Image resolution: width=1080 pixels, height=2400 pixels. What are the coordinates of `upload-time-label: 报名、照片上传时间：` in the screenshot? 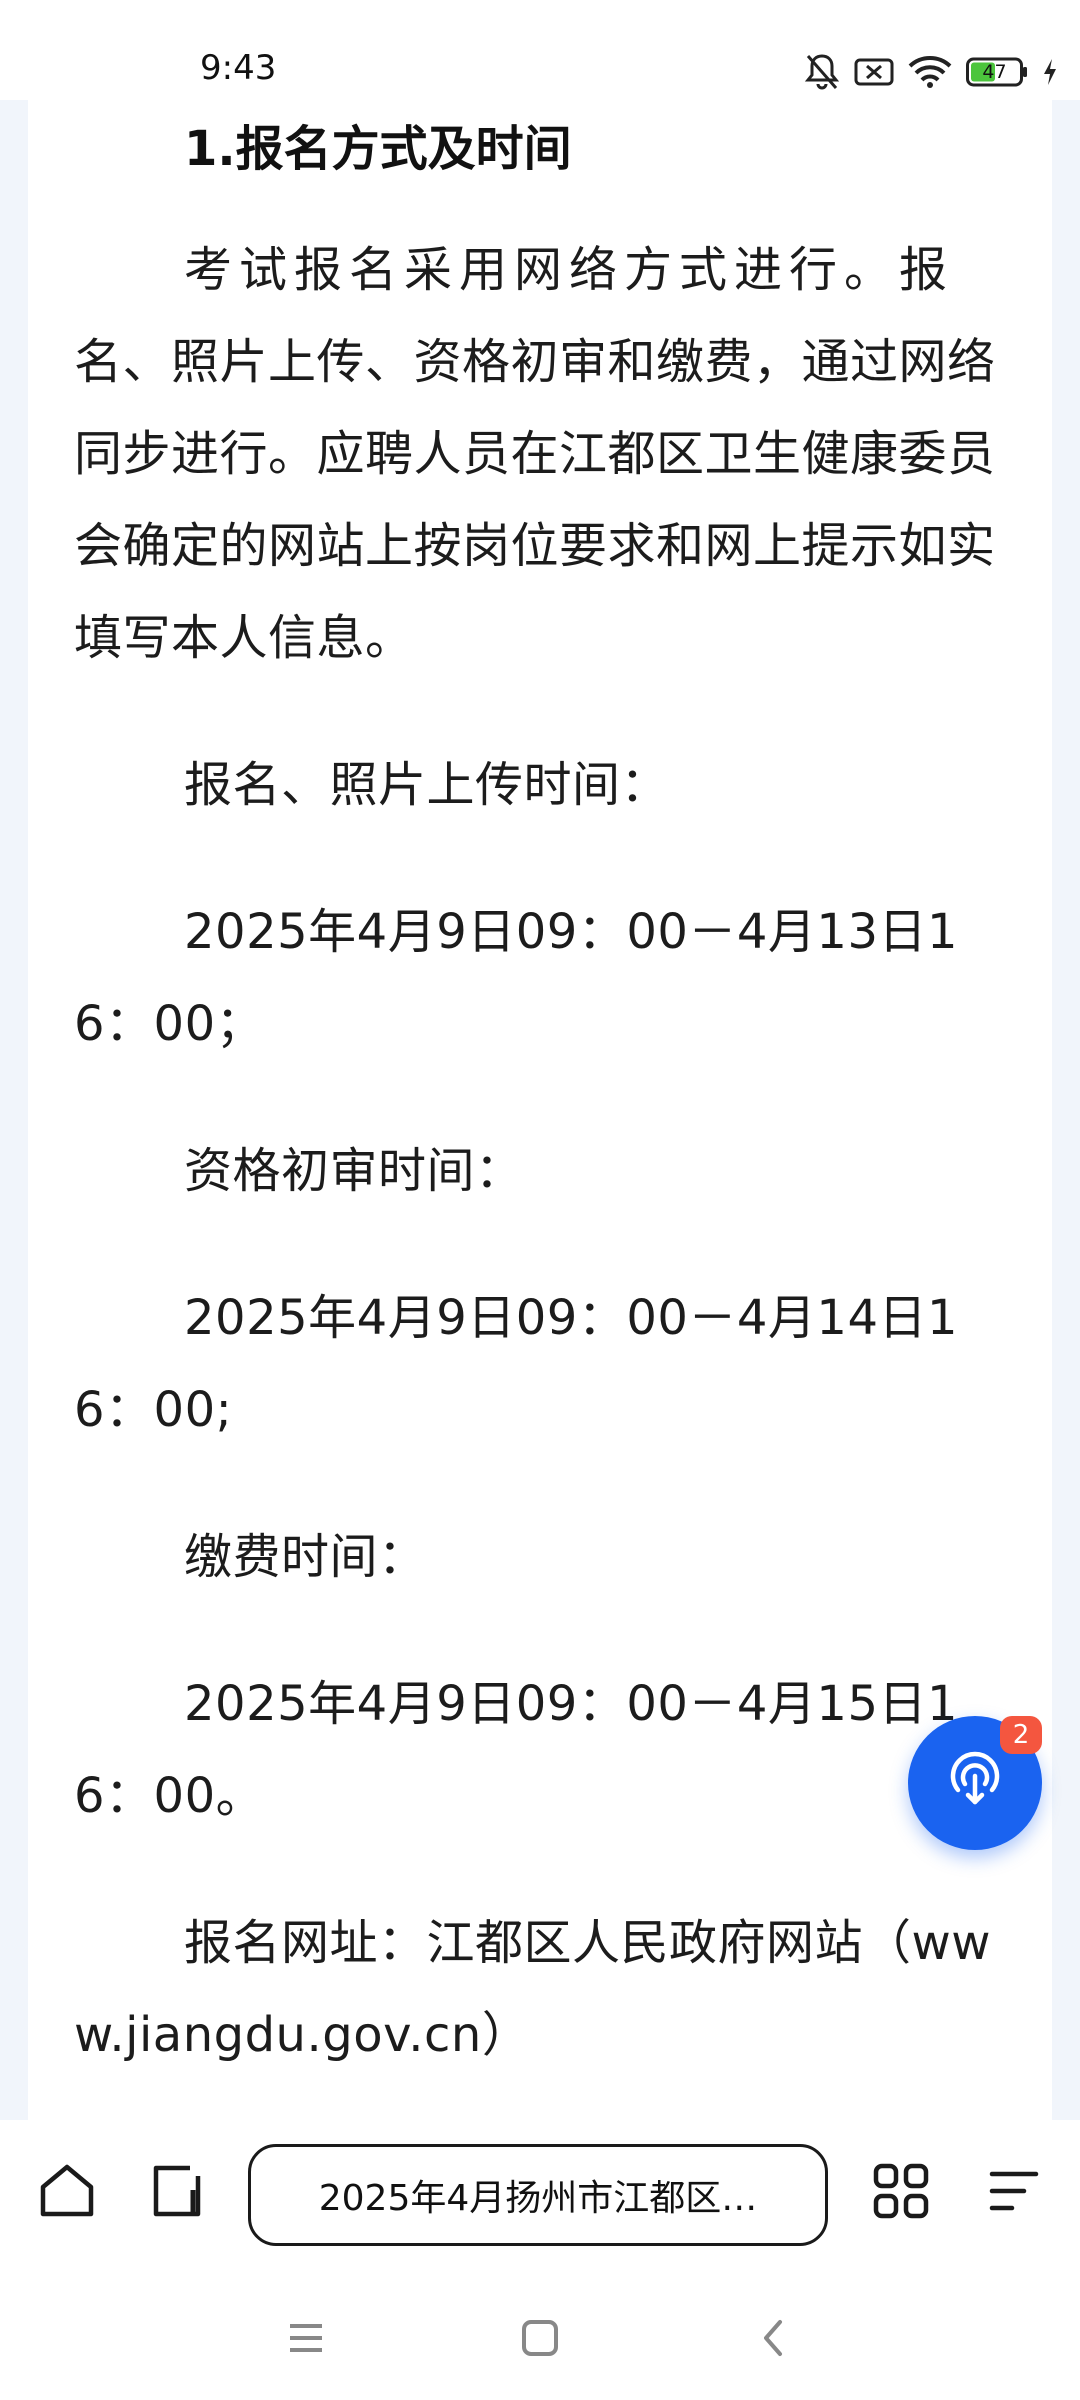 It's located at (427, 785).